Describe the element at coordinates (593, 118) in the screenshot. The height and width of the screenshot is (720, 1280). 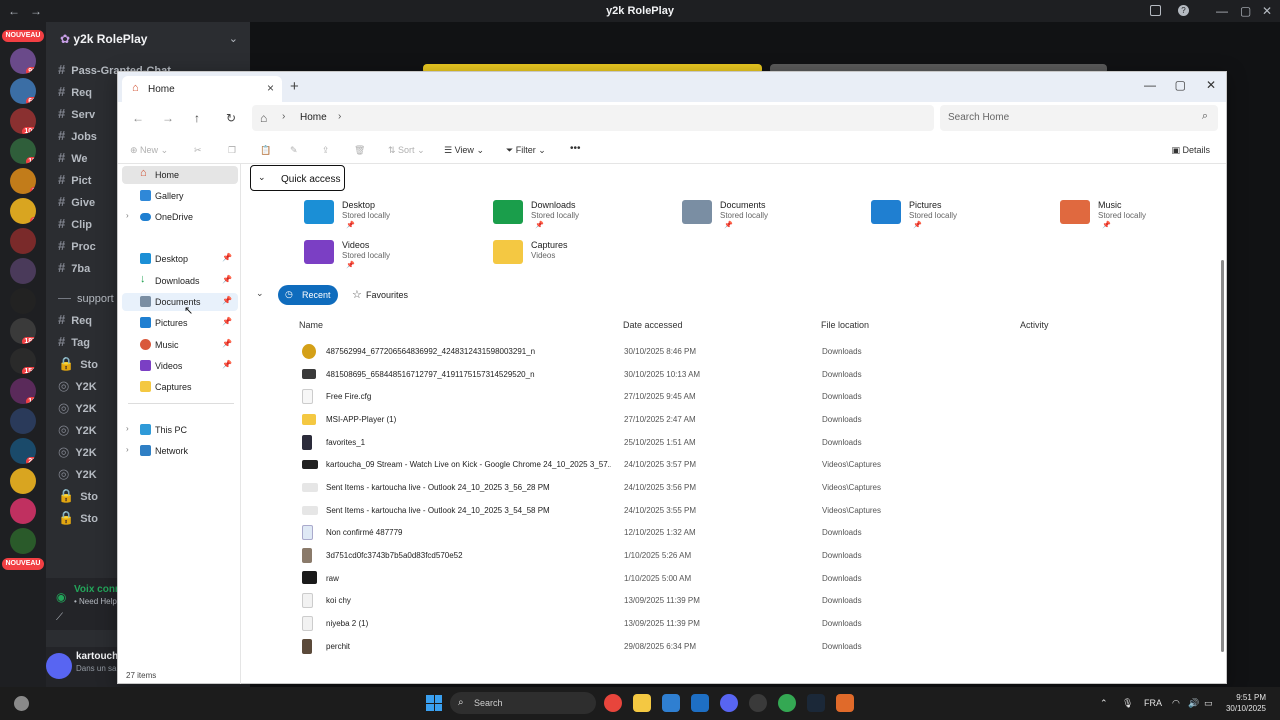
I see `address-bar: ⌂ › Home ›` at that location.